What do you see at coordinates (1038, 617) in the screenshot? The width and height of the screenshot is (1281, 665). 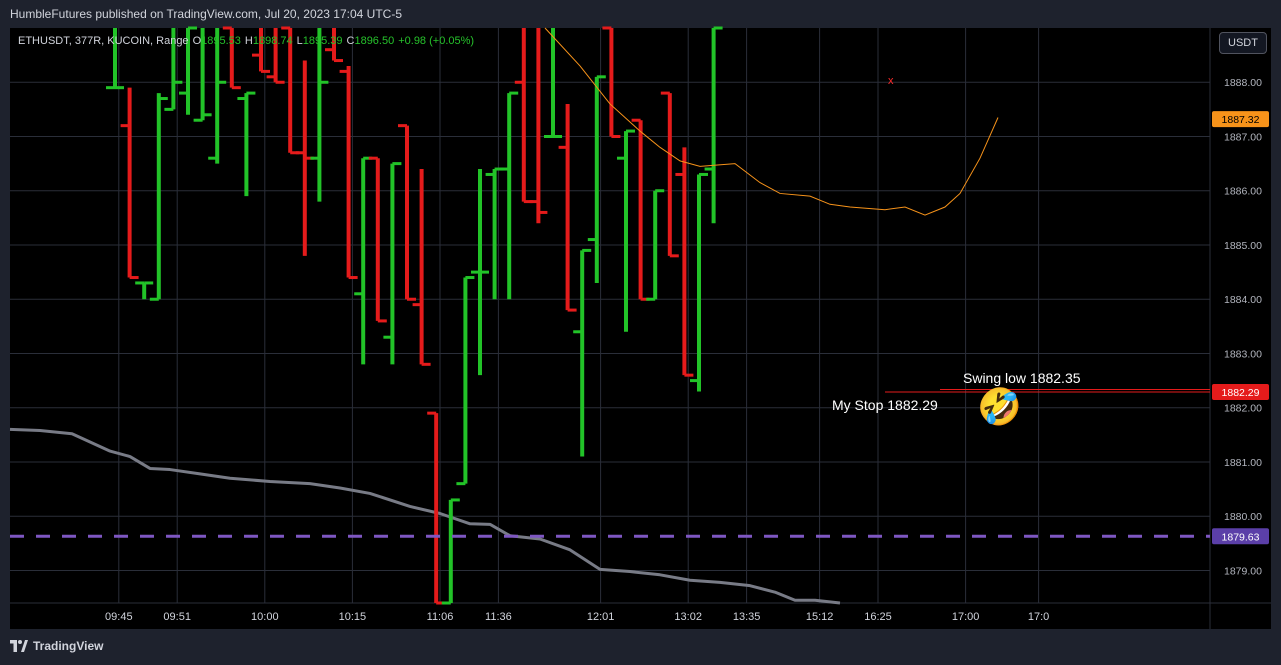 I see `time-tick-label: 17:0` at bounding box center [1038, 617].